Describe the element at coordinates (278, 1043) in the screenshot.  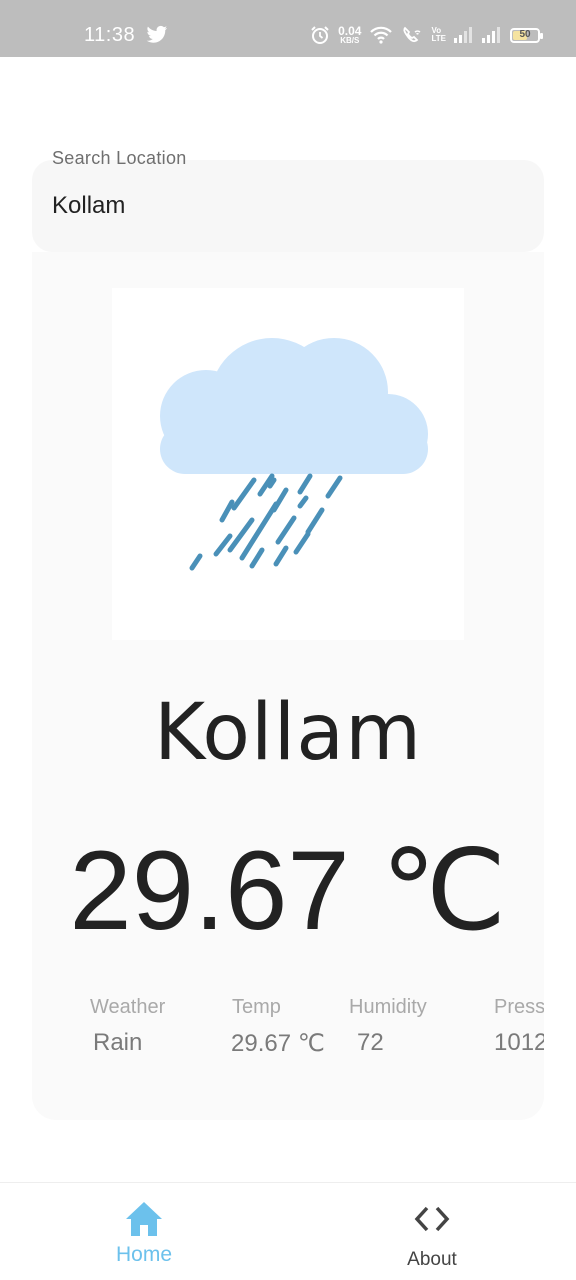
I see `stat-value: 29.67 ℃` at that location.